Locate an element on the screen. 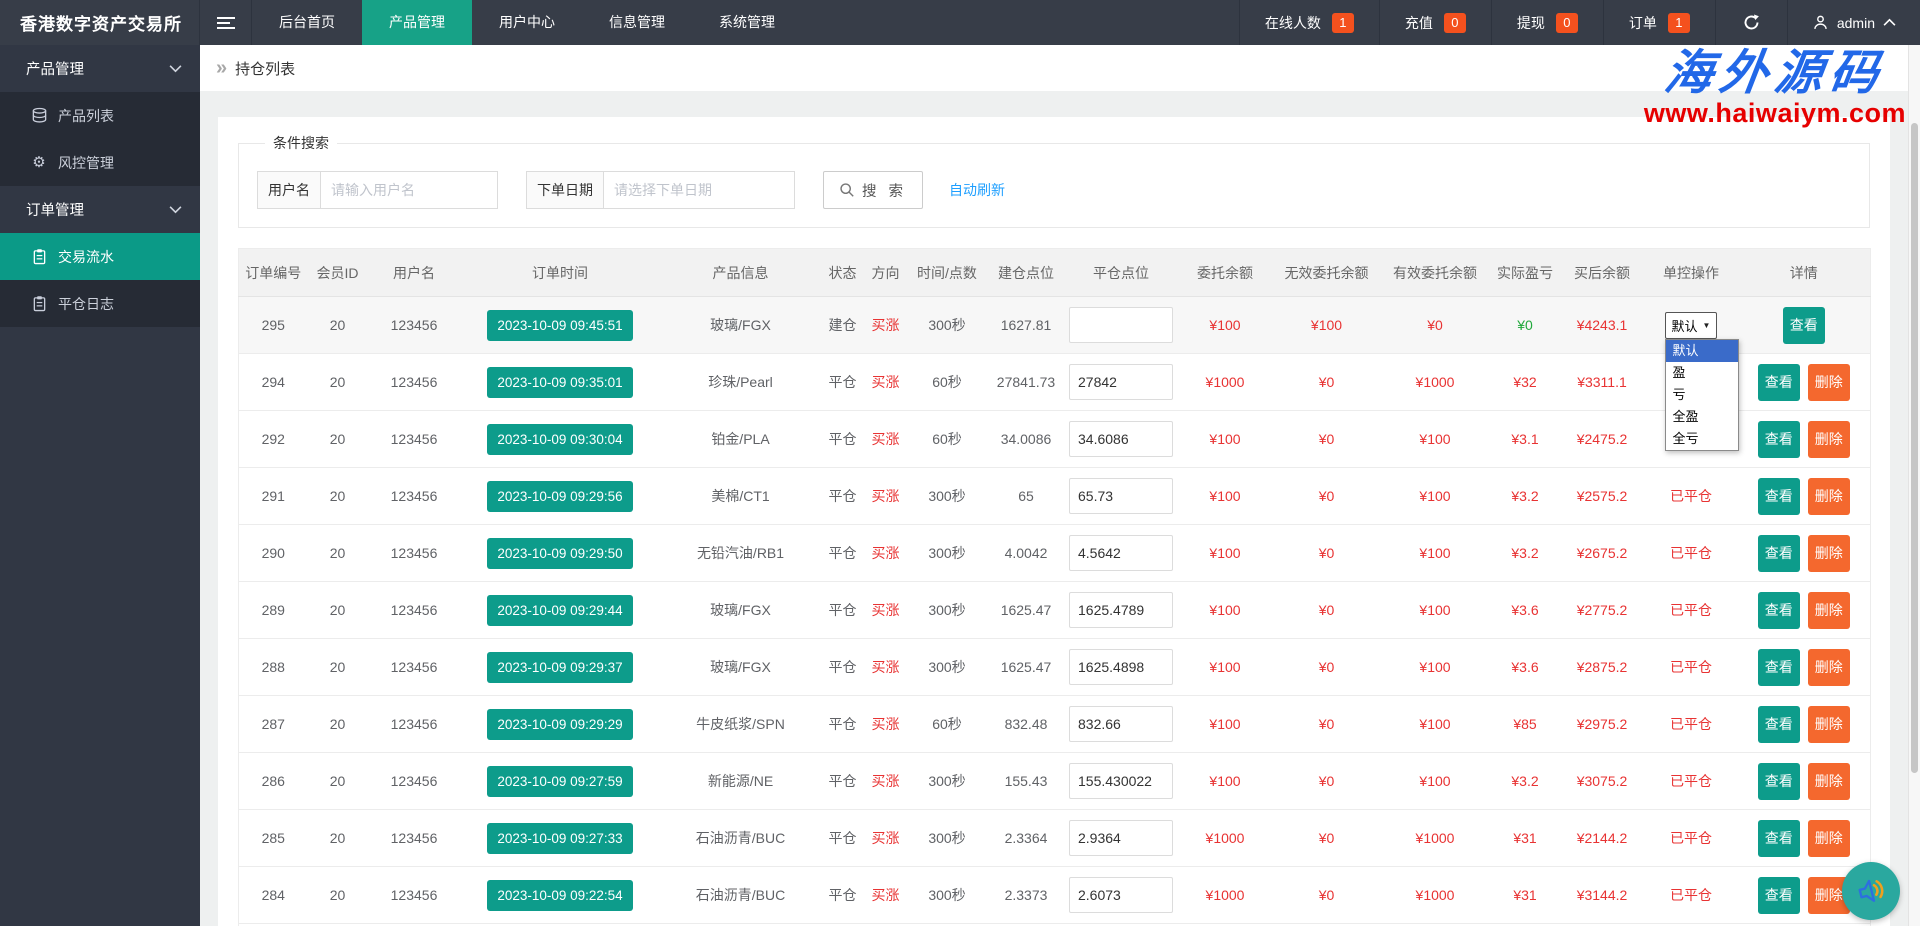  duration-cell: 300秒 is located at coordinates (947, 667).